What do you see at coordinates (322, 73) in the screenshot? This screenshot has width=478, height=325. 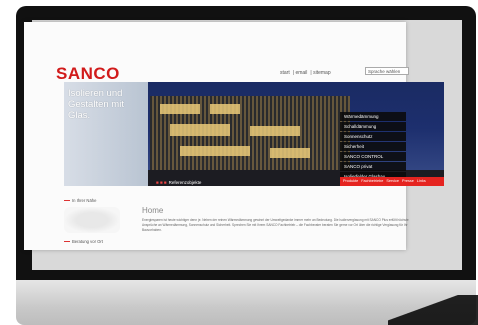 I see `topnav-sitemap-link: sitemap` at bounding box center [322, 73].